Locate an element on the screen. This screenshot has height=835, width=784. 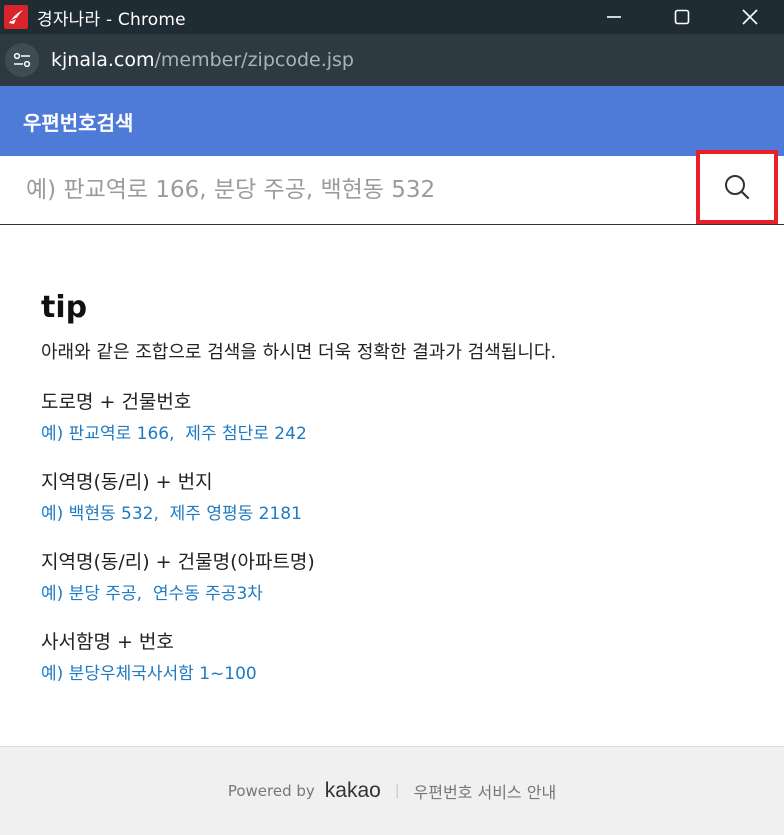
page-header: 우편번호검색 is located at coordinates (392, 121).